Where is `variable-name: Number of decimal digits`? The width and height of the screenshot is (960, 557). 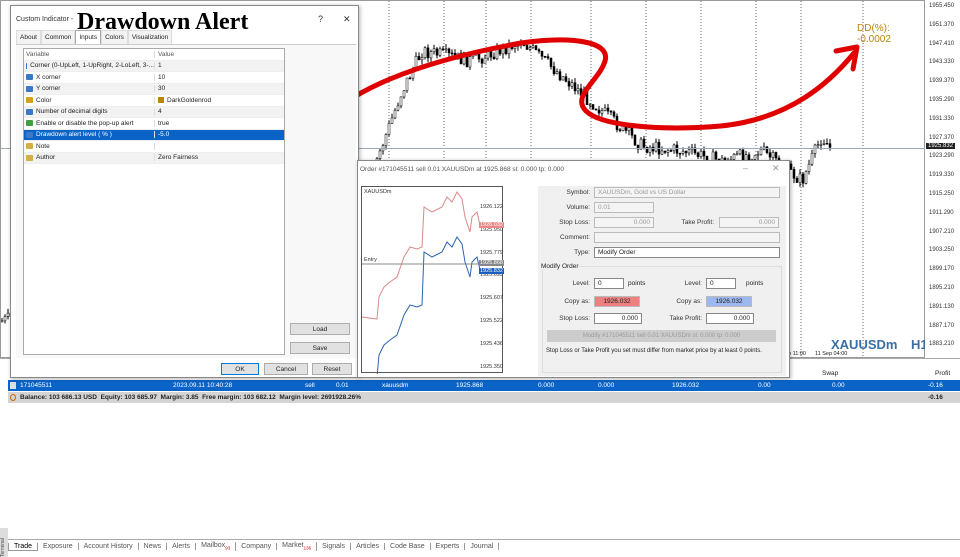 variable-name: Number of decimal digits is located at coordinates (72, 112).